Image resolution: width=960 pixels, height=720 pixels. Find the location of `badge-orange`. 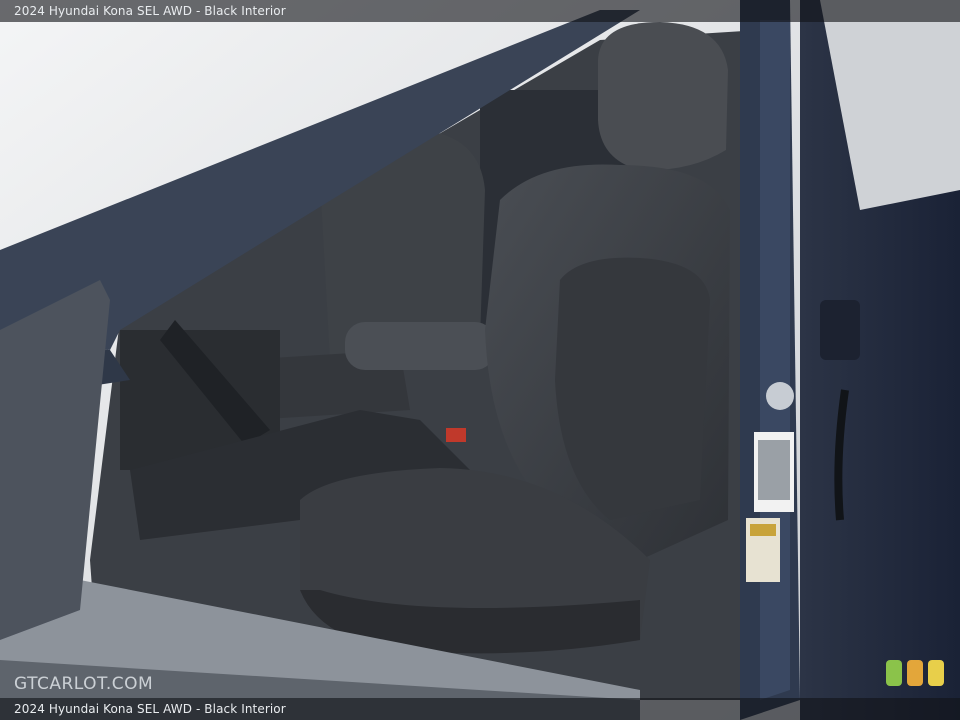

badge-orange is located at coordinates (915, 673).